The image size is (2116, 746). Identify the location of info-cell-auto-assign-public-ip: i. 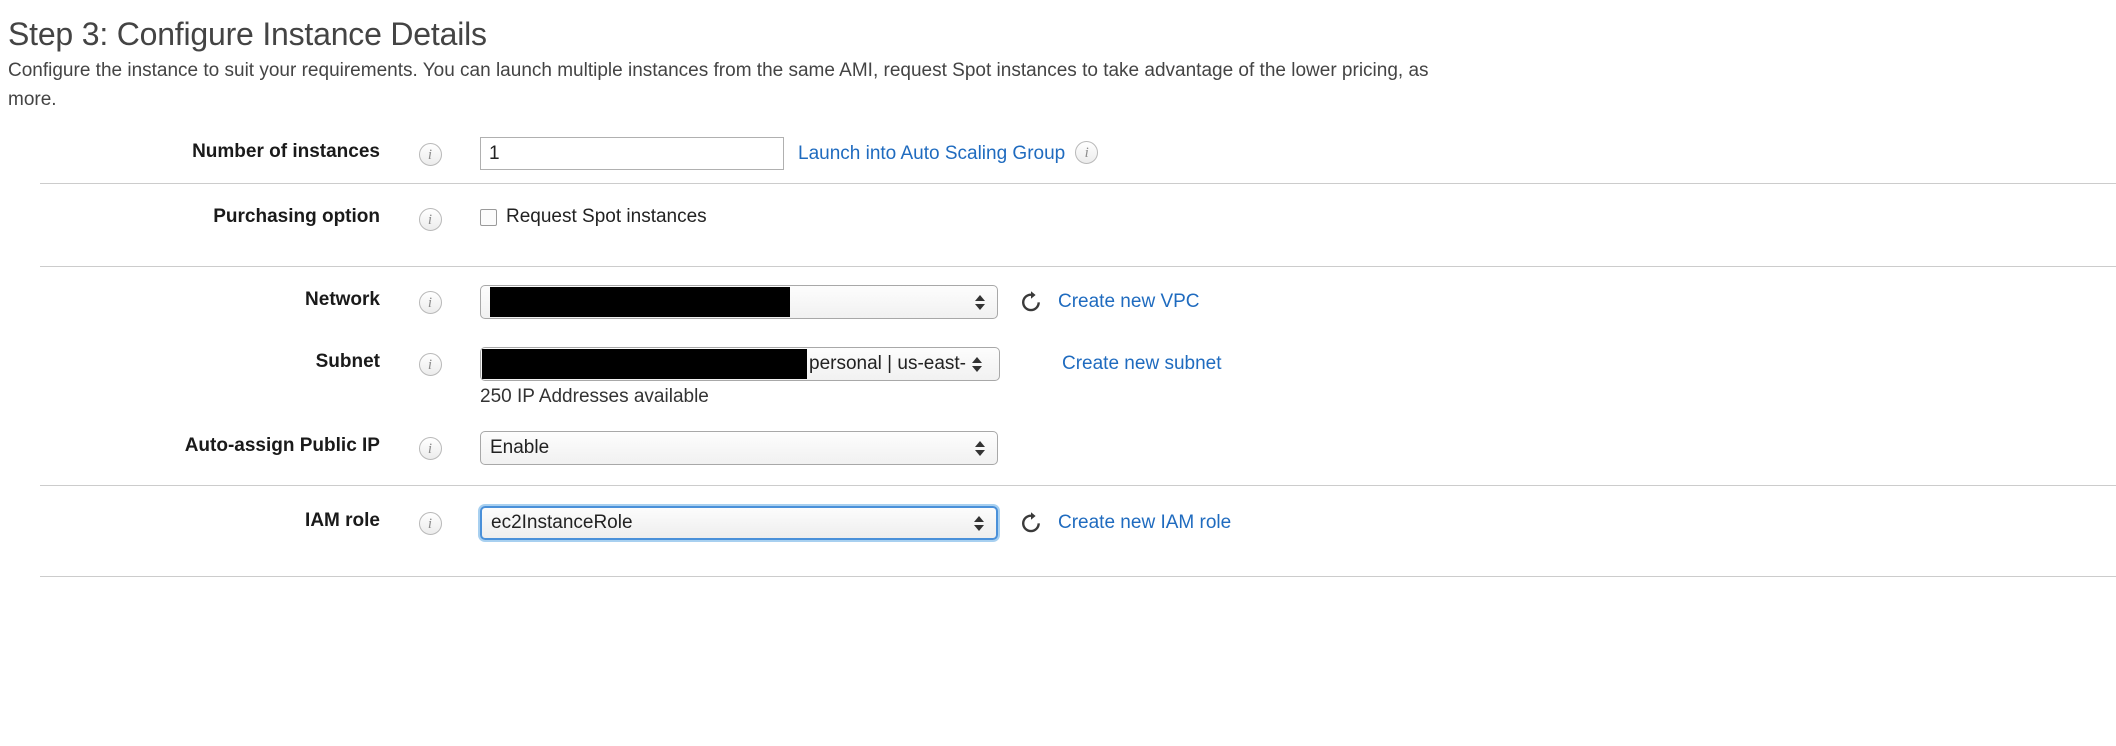
(430, 442).